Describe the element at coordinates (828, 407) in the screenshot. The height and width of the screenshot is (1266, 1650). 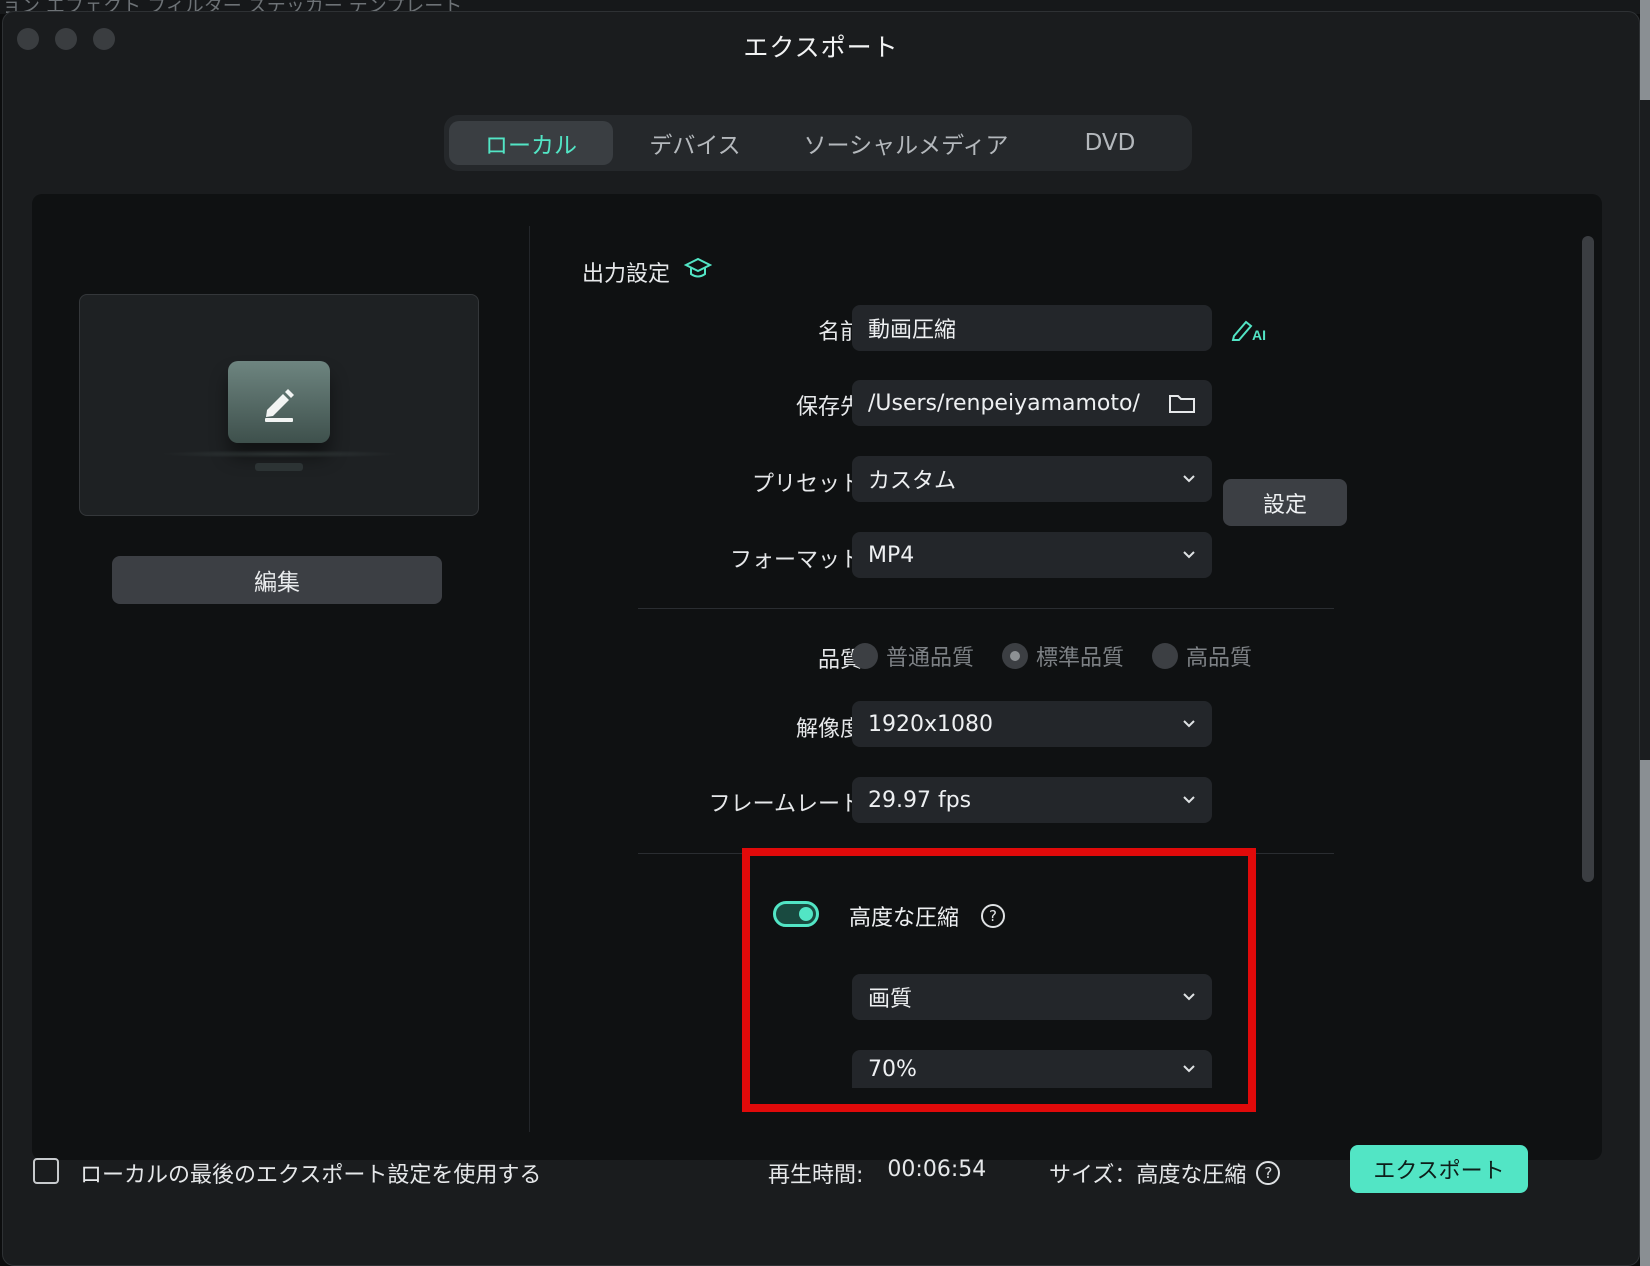
I see `save-location-label: 保存先` at that location.